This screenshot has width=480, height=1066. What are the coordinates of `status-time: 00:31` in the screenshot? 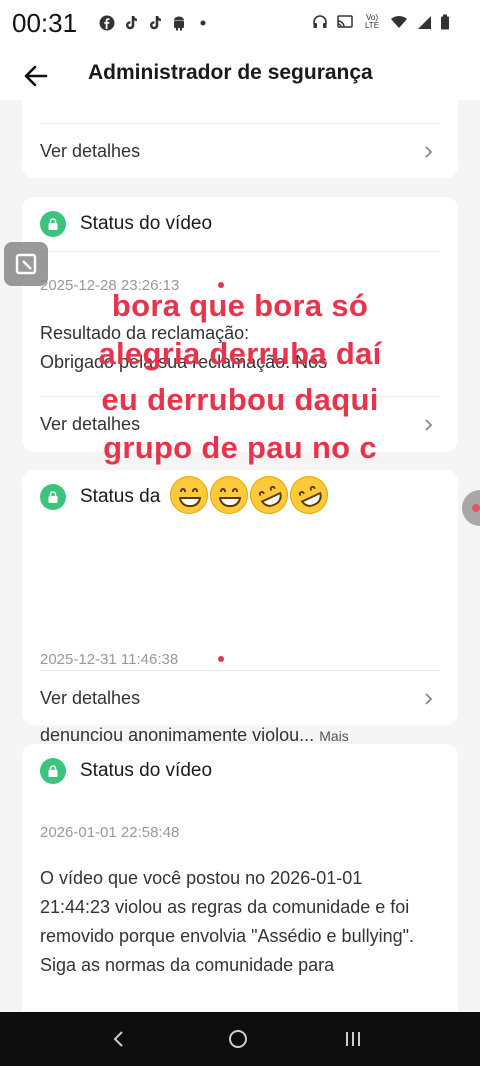 It's located at (45, 23).